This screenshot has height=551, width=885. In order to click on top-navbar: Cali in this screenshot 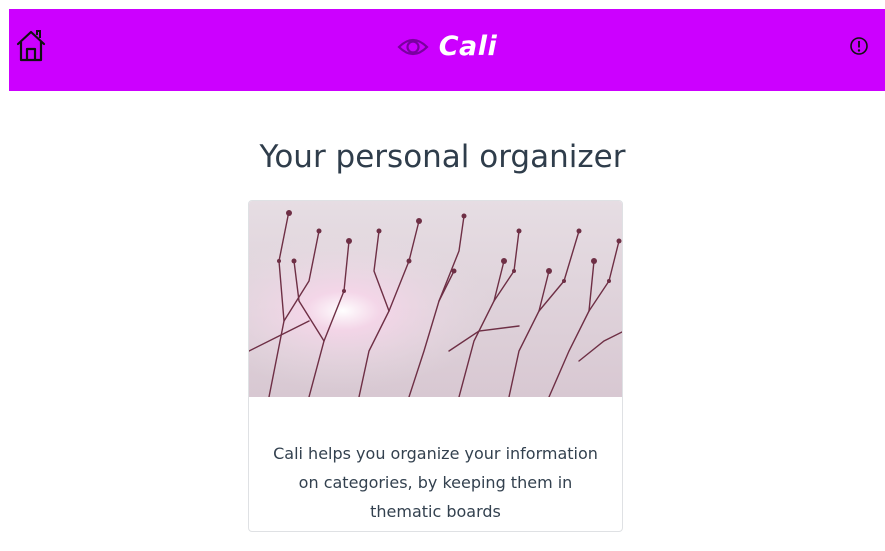, I will do `click(447, 50)`.